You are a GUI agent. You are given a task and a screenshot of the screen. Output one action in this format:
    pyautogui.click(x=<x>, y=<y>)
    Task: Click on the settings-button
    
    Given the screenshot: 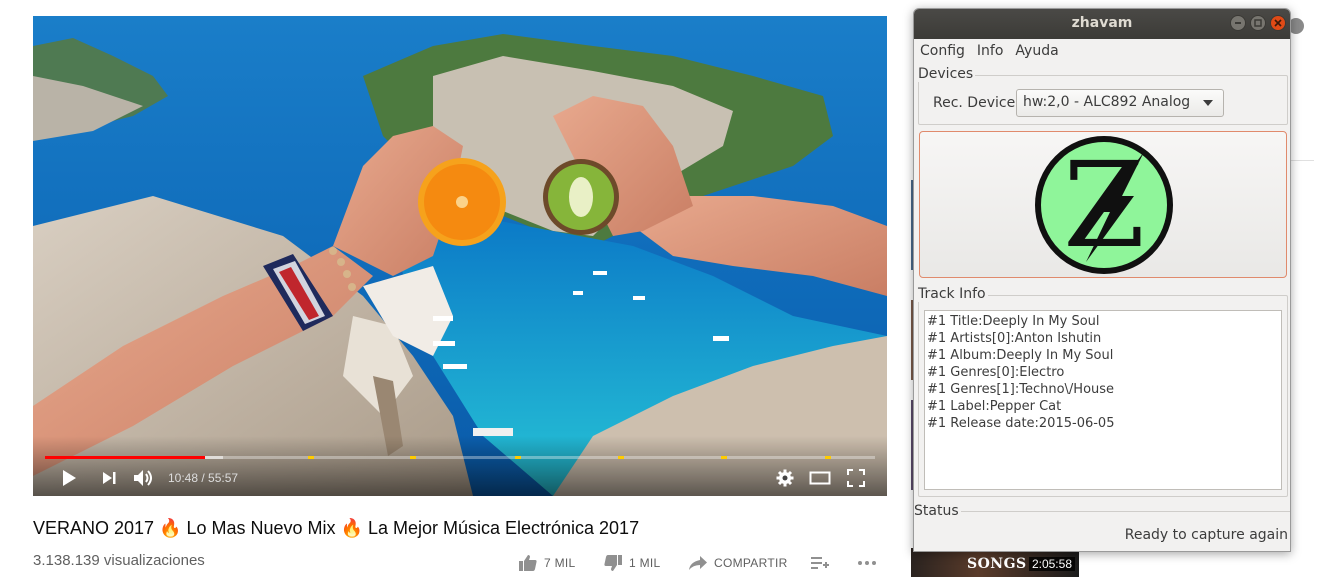 What is the action you would take?
    pyautogui.click(x=785, y=478)
    